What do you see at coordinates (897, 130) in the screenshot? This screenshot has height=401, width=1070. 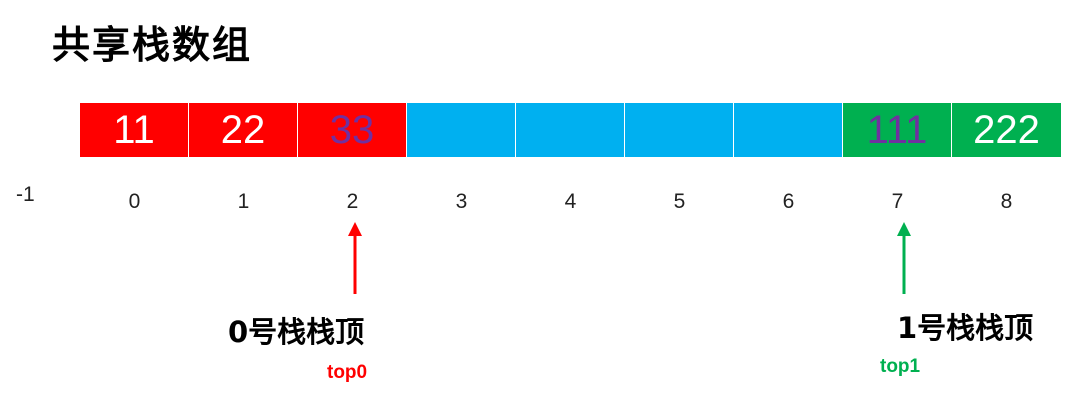 I see `array-cell-7: 111` at bounding box center [897, 130].